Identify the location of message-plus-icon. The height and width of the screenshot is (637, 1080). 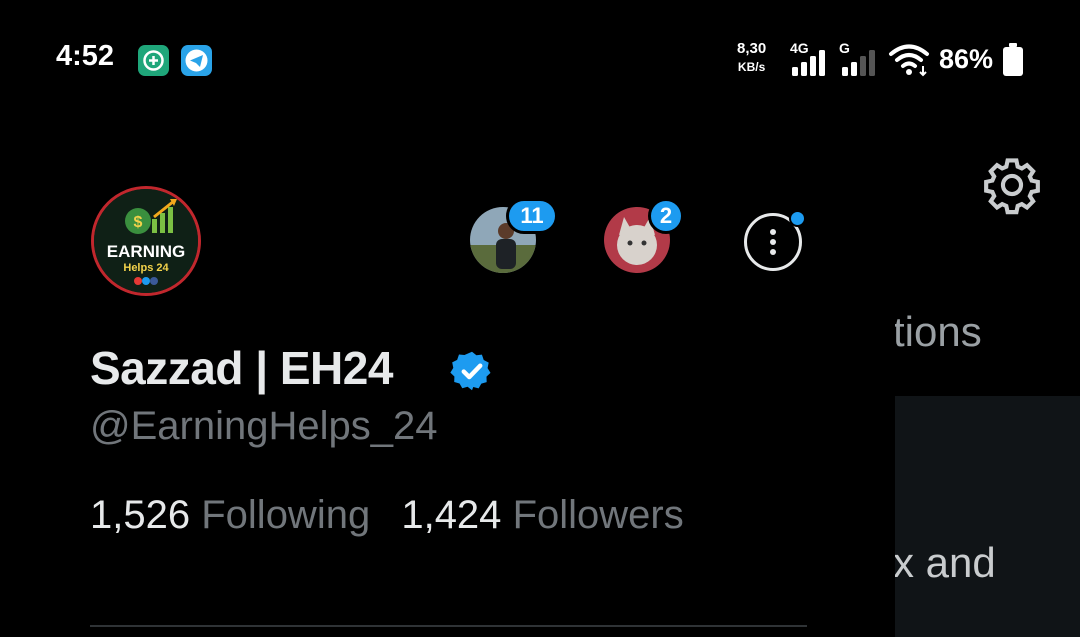
(153, 60).